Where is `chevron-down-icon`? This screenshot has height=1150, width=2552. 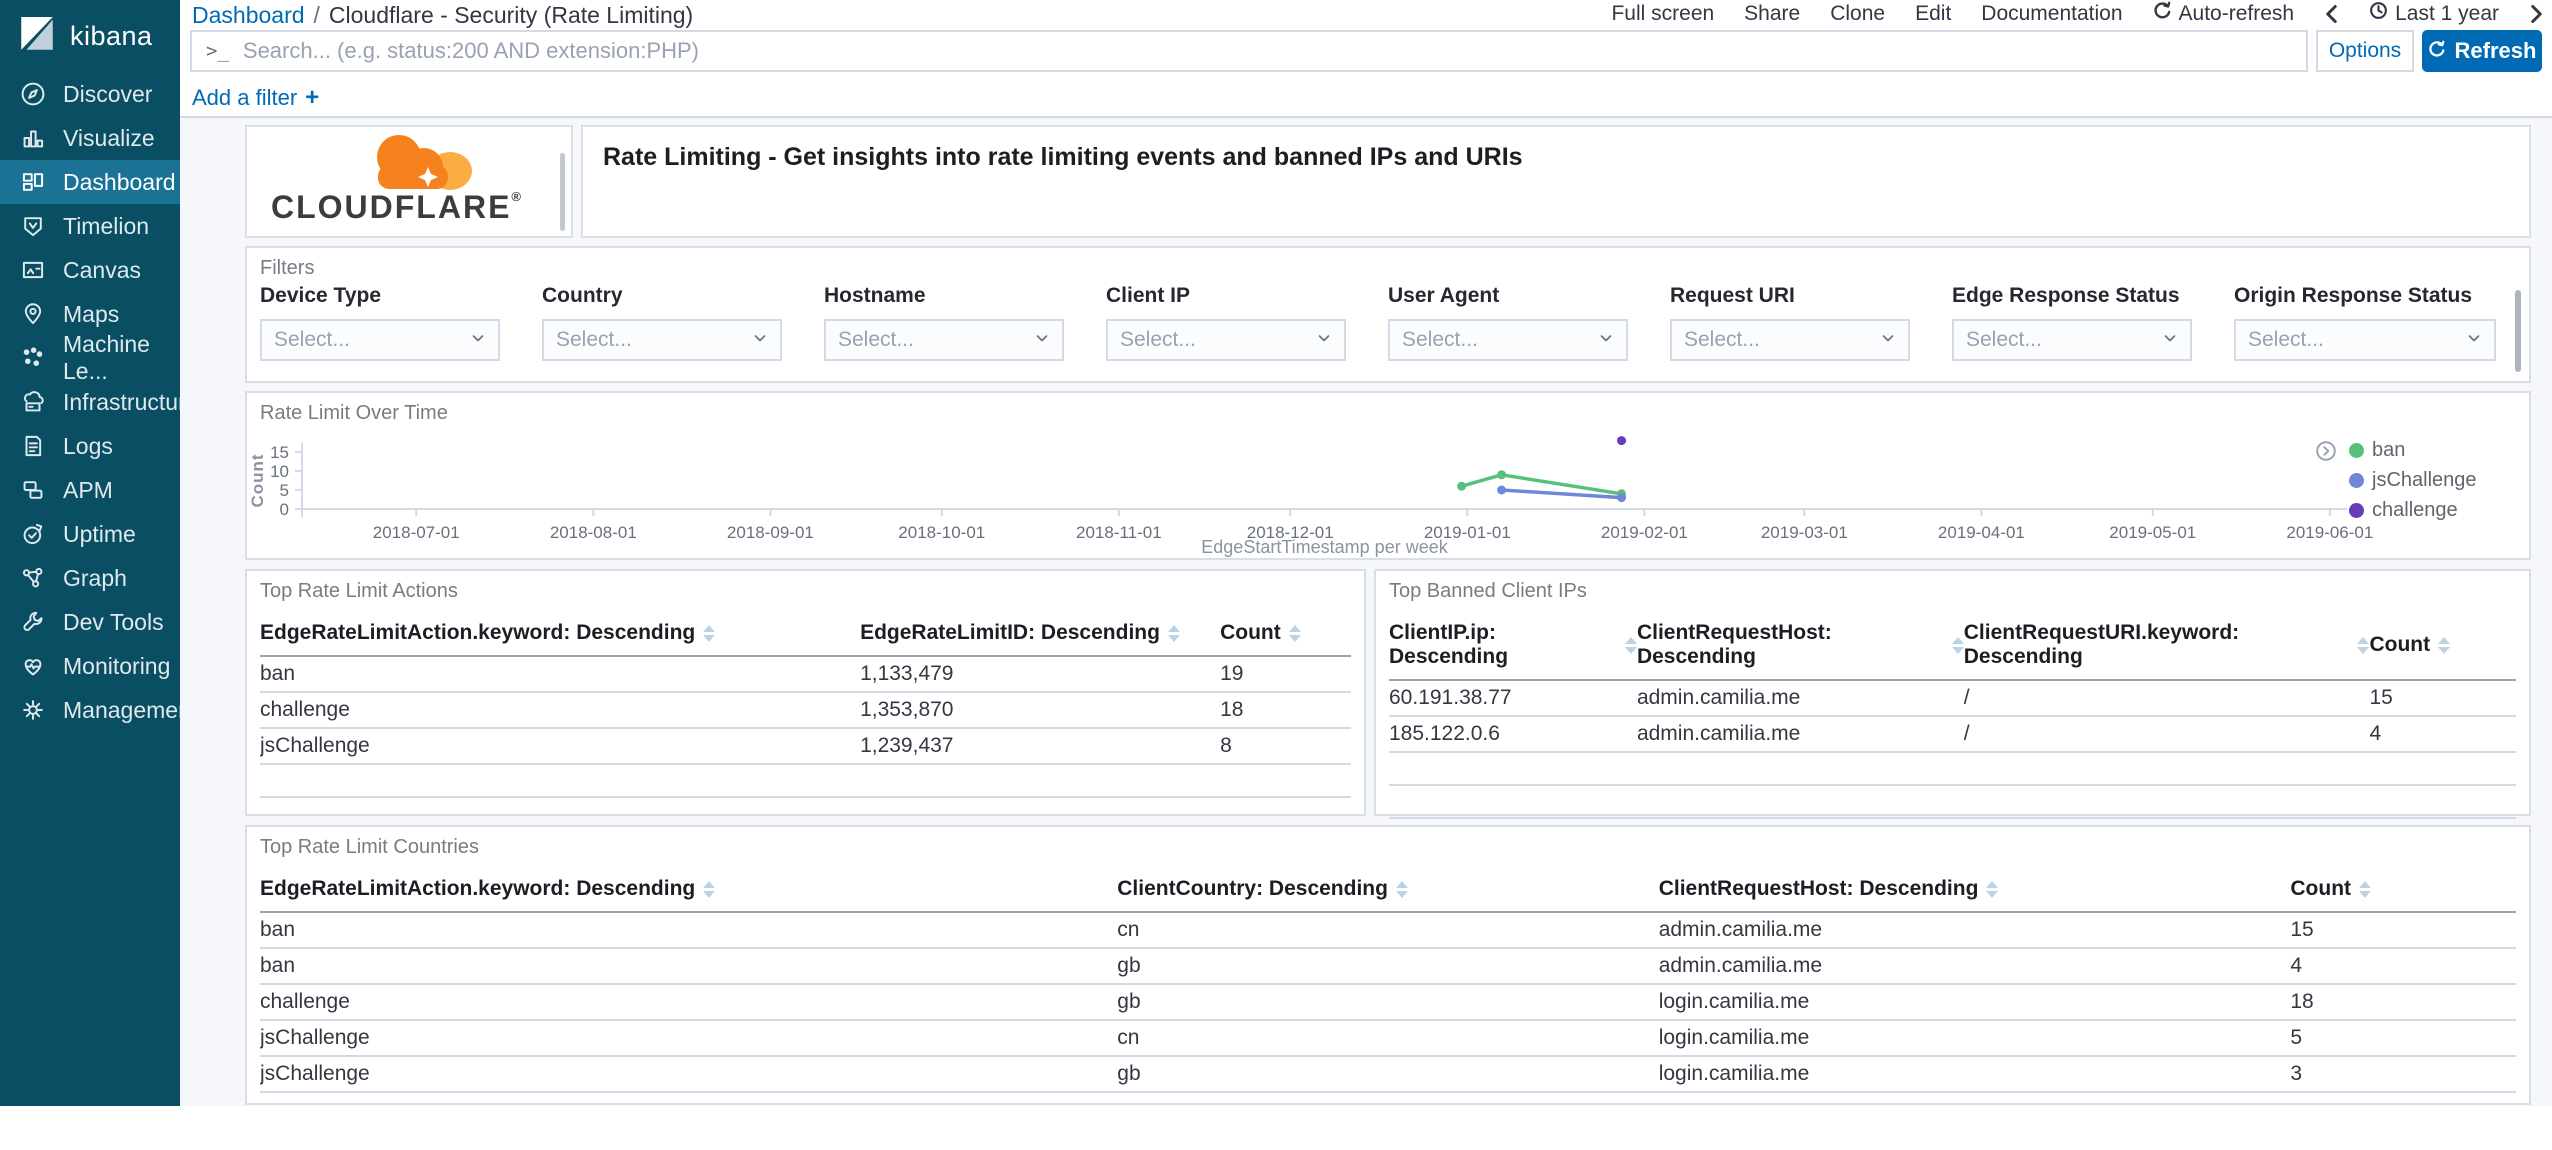 chevron-down-icon is located at coordinates (1324, 340).